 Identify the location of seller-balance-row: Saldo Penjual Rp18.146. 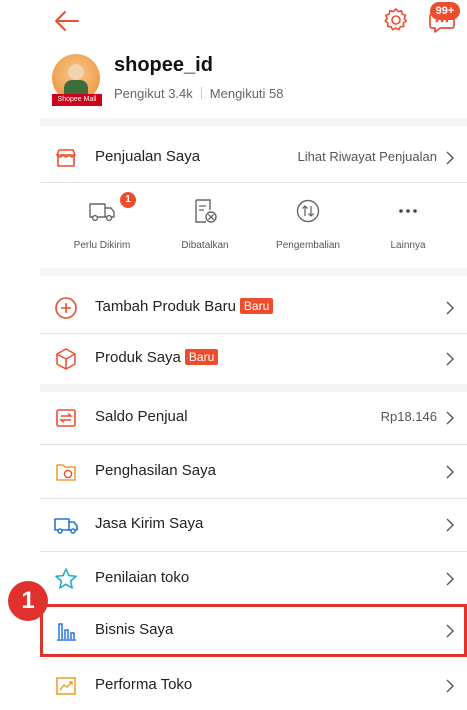
(253, 418).